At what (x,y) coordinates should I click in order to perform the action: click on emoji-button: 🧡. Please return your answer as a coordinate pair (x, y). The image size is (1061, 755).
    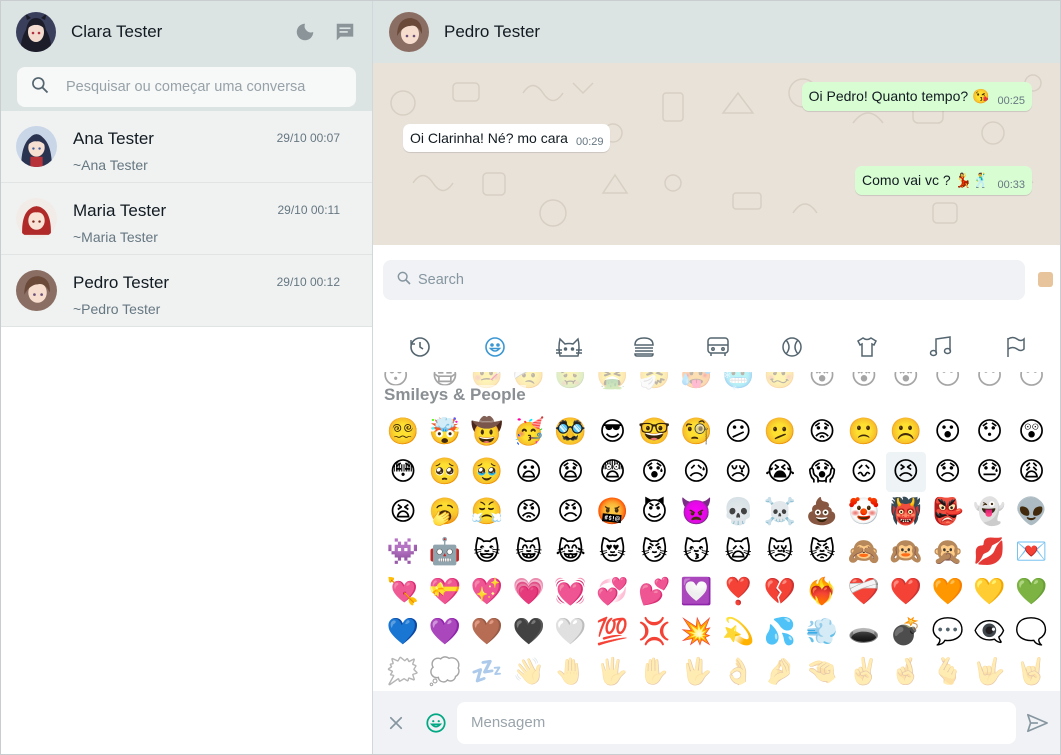
    Looking at the image, I should click on (948, 592).